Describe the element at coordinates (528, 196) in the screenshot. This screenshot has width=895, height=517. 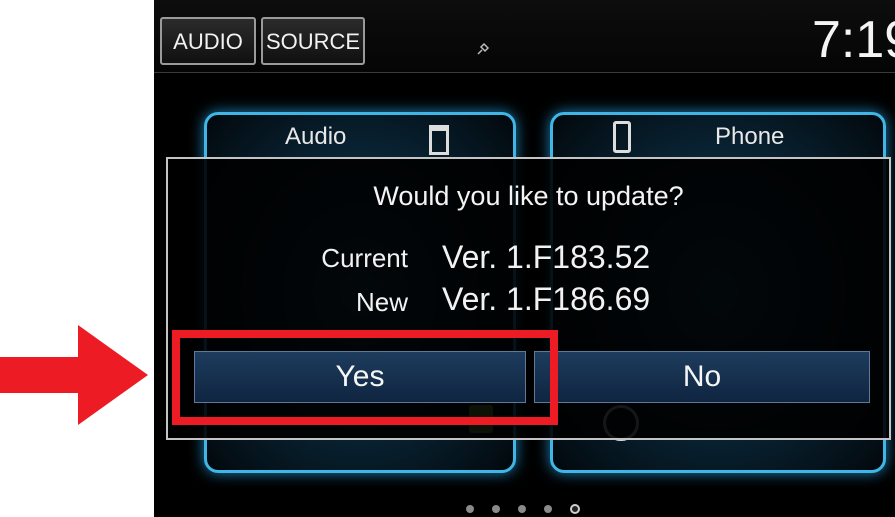
I see `dialog-title: Would you like to update?` at that location.